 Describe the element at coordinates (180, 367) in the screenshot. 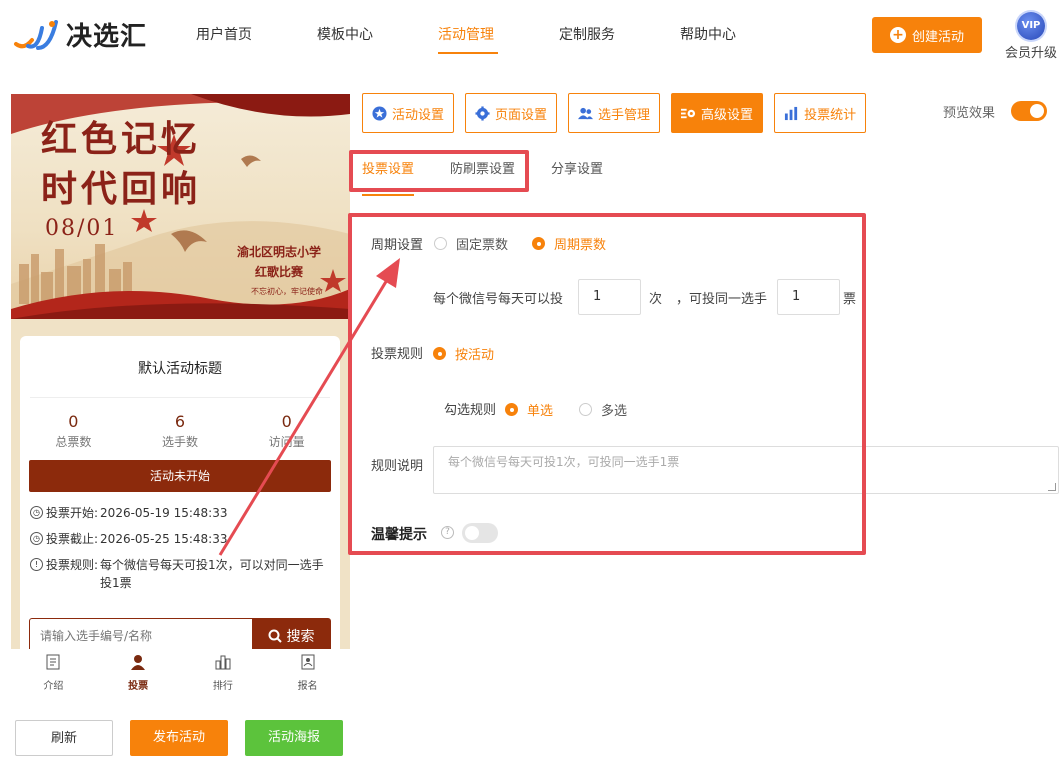

I see `activity-title: 默认活动标题` at that location.